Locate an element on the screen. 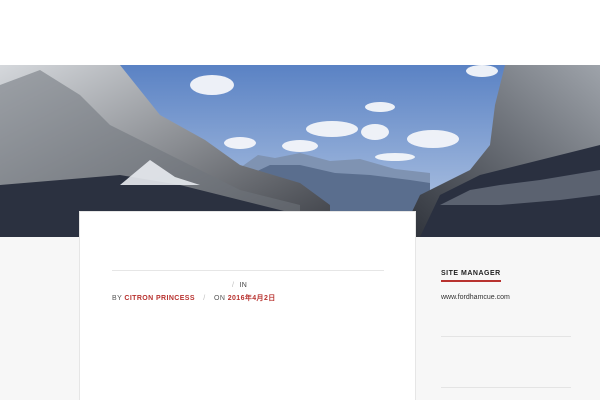 The width and height of the screenshot is (600, 400). by-label: BY is located at coordinates (117, 298).